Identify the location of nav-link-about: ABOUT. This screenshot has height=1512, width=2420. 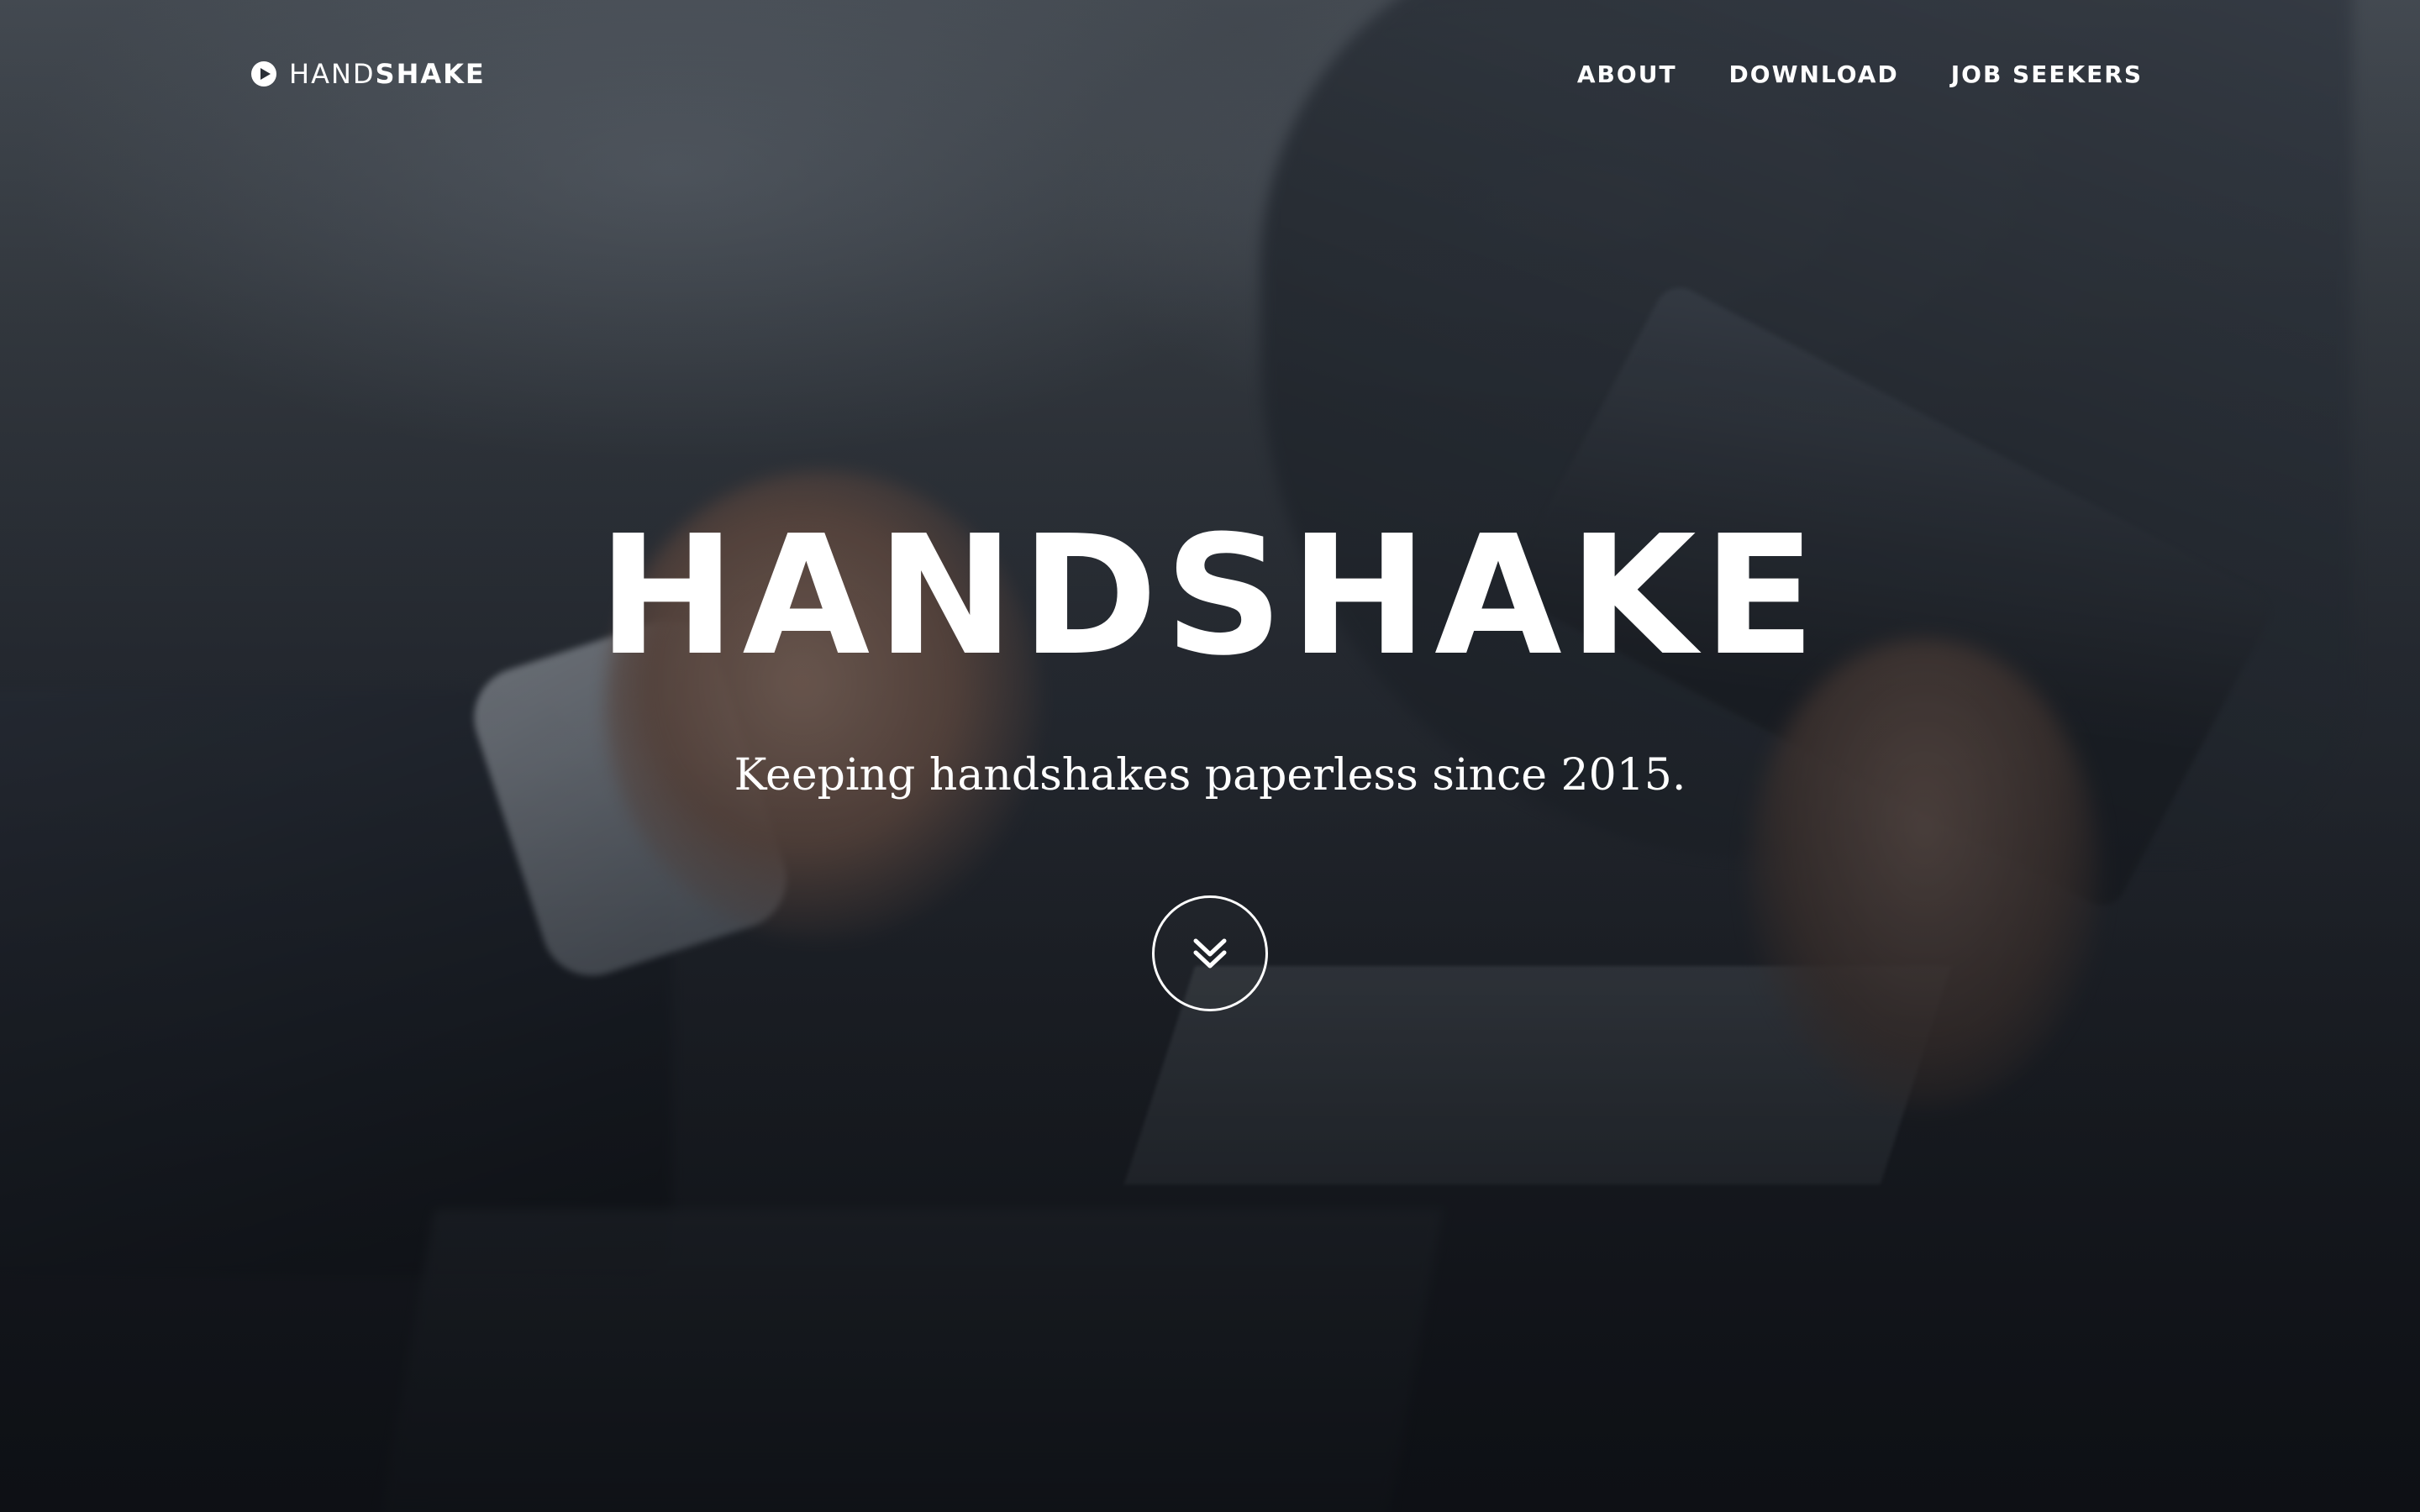
(1627, 74).